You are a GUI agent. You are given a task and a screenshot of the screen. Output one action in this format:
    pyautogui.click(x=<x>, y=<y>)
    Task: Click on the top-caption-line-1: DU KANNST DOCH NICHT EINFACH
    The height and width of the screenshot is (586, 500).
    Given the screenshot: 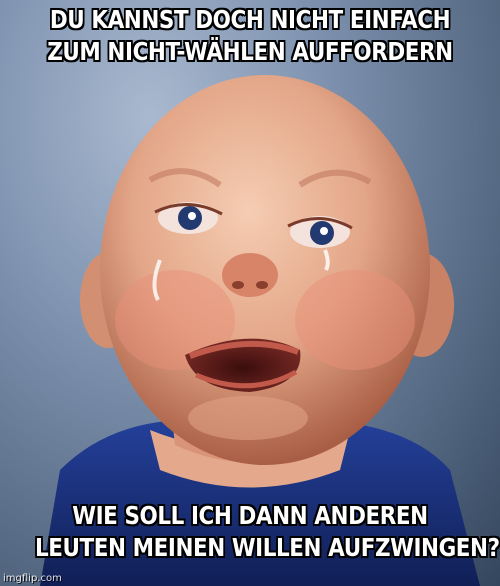 What is the action you would take?
    pyautogui.click(x=250, y=19)
    